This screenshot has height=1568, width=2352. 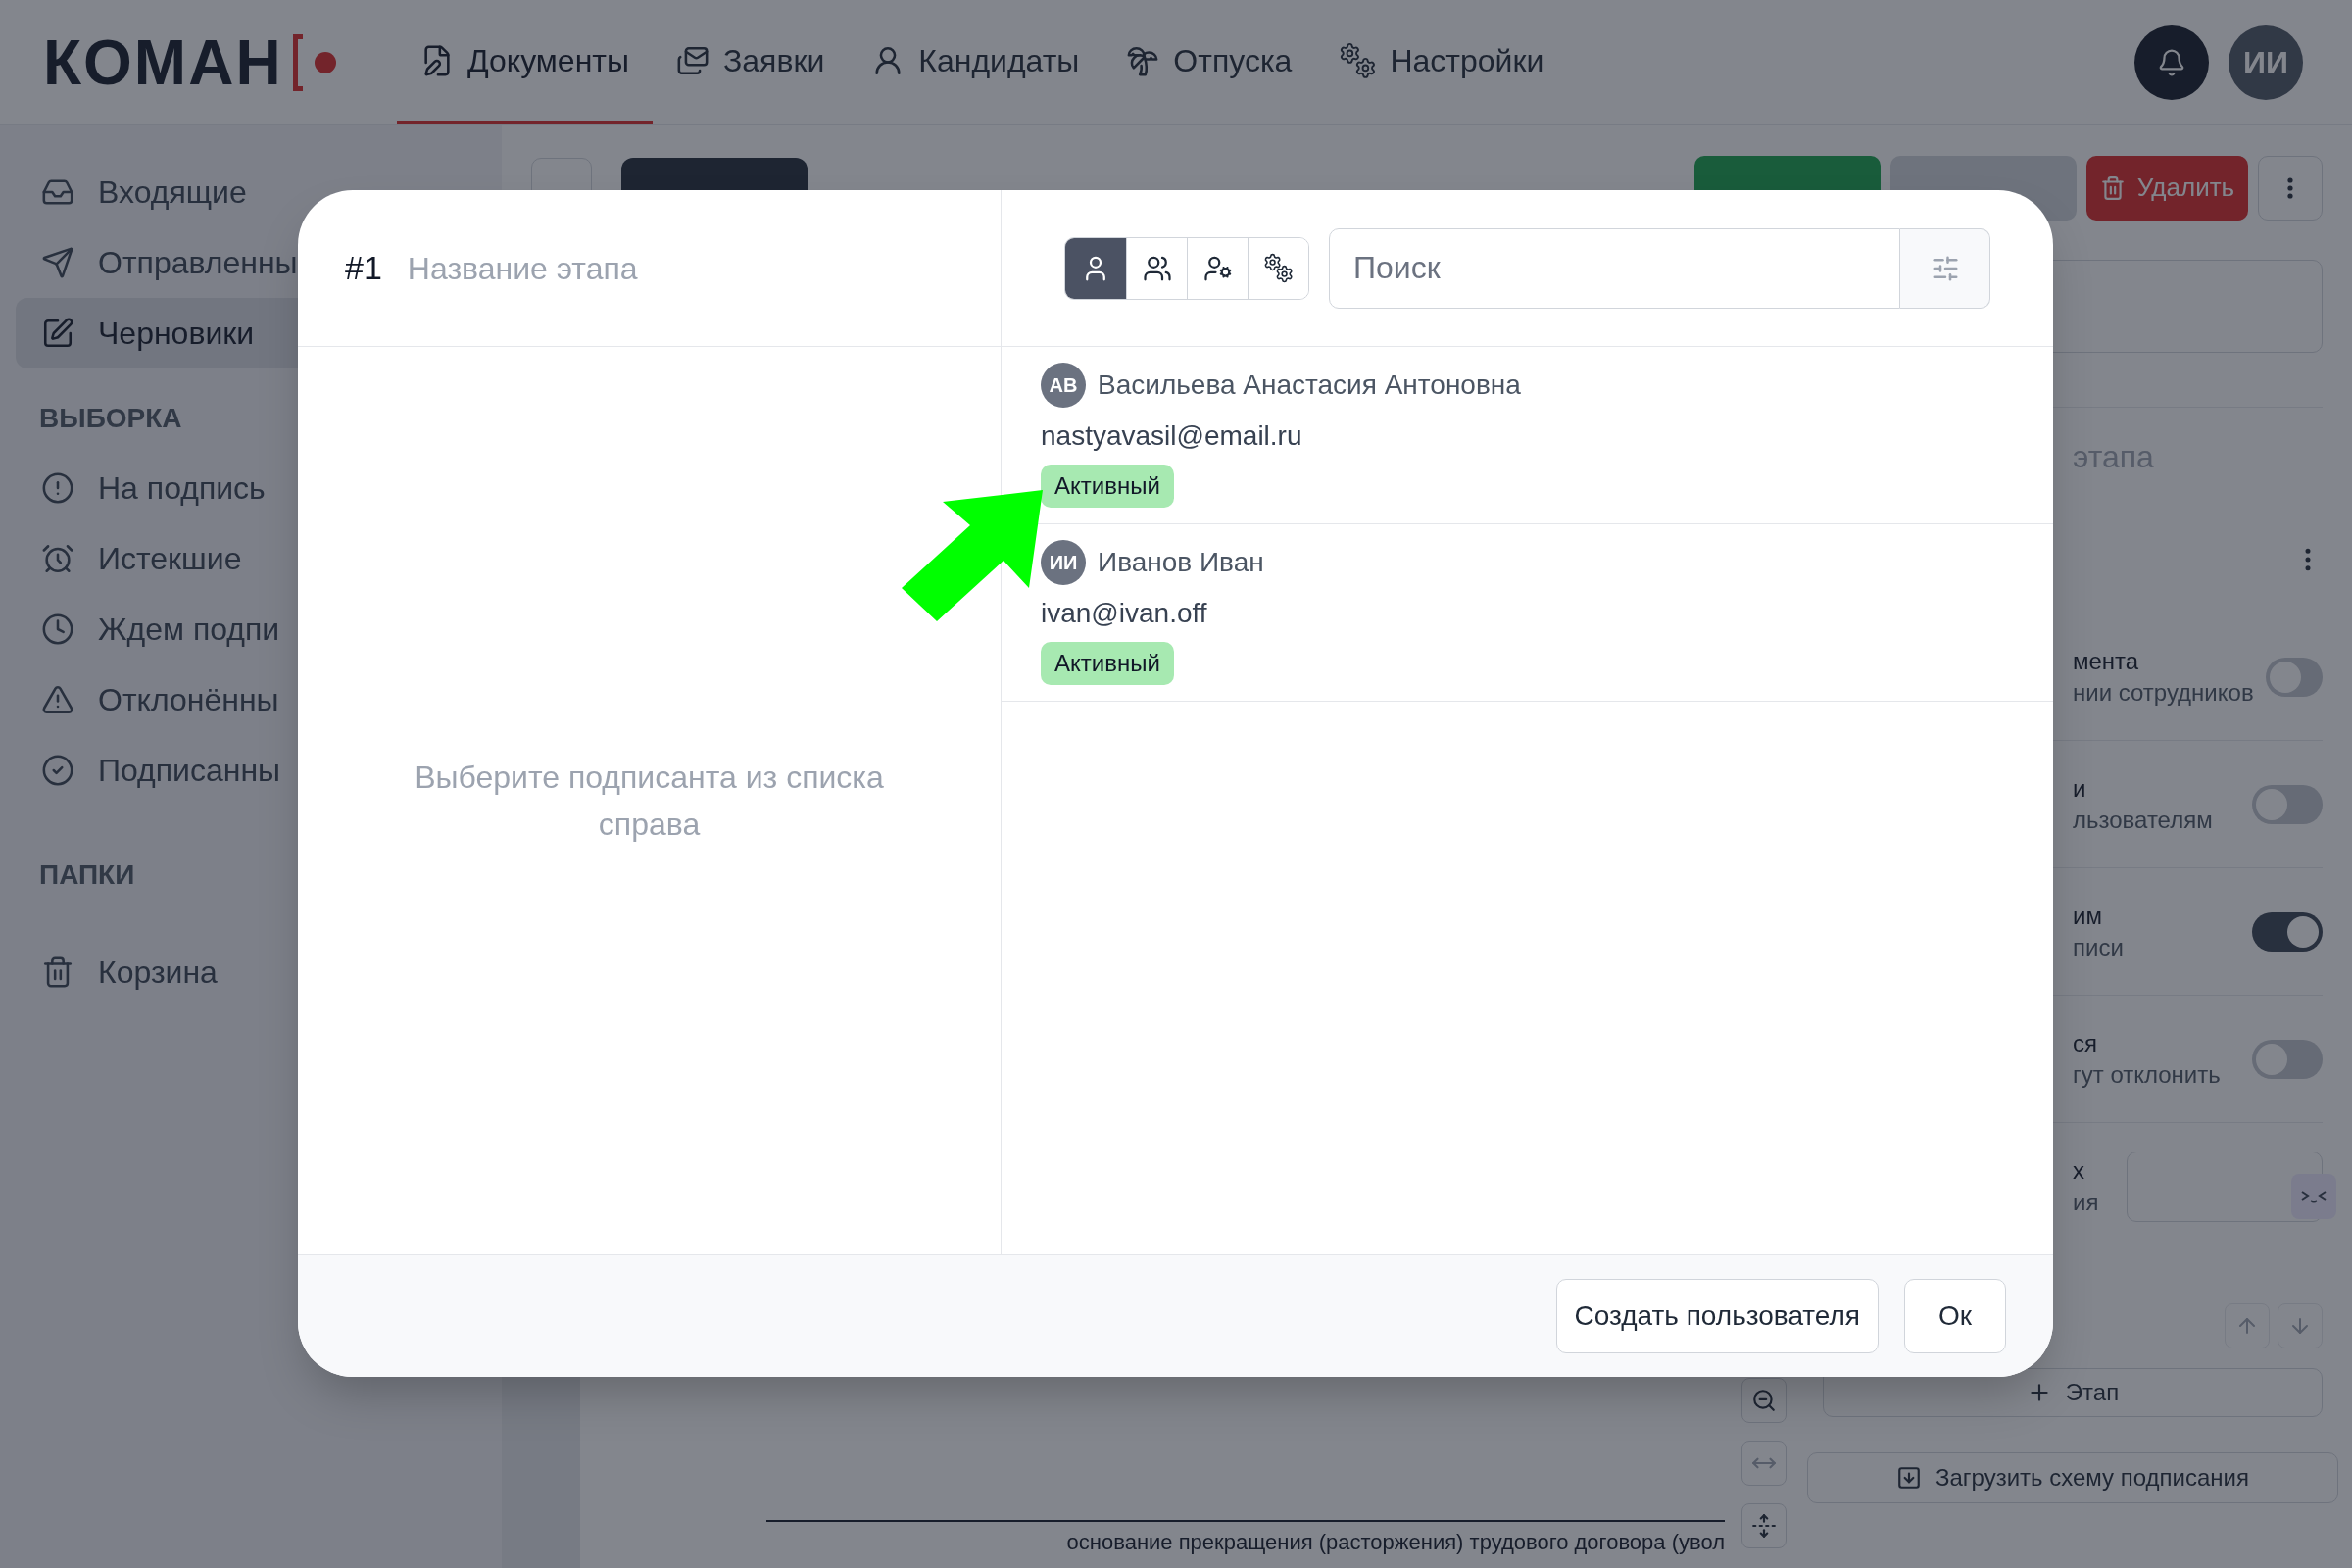 What do you see at coordinates (1124, 613) in the screenshot?
I see `user-email: ivan@ivan.off` at bounding box center [1124, 613].